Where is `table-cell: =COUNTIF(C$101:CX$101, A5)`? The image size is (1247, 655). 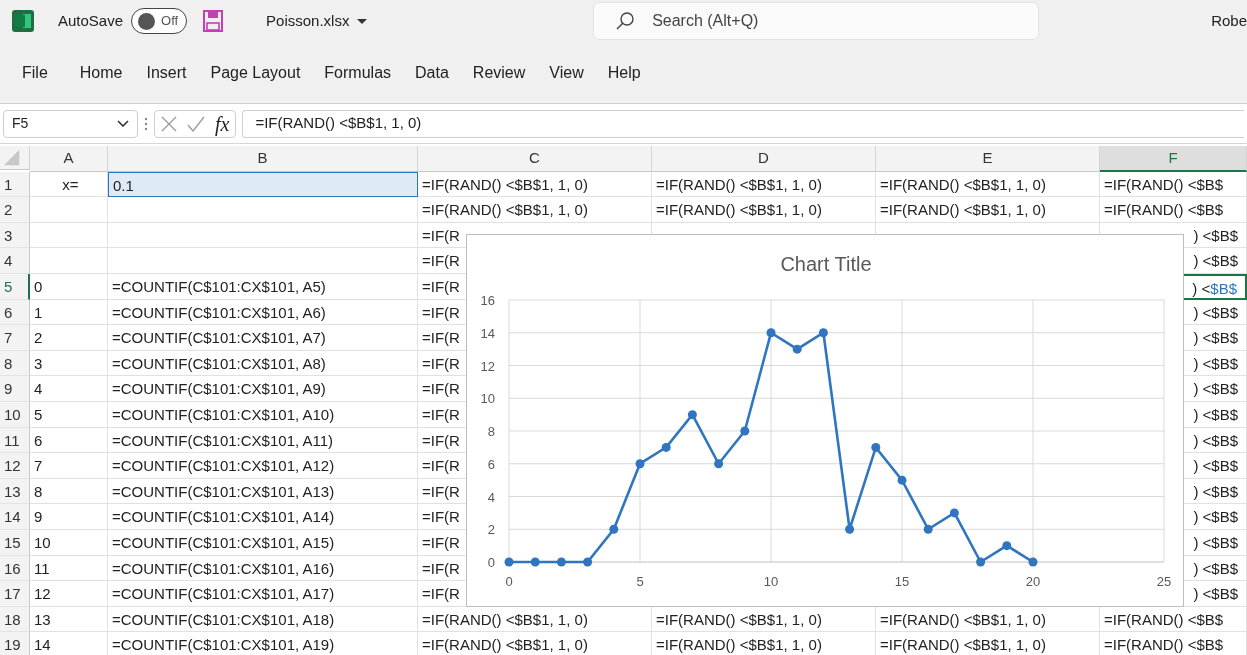
table-cell: =COUNTIF(C$101:CX$101, A5) is located at coordinates (263, 286).